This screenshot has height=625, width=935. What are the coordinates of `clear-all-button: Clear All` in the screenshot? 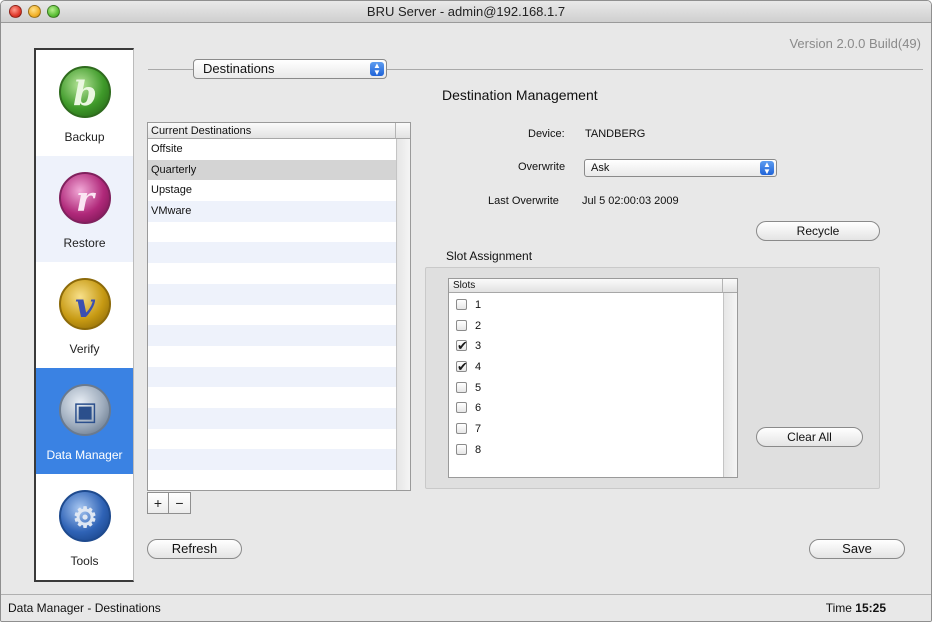 It's located at (809, 437).